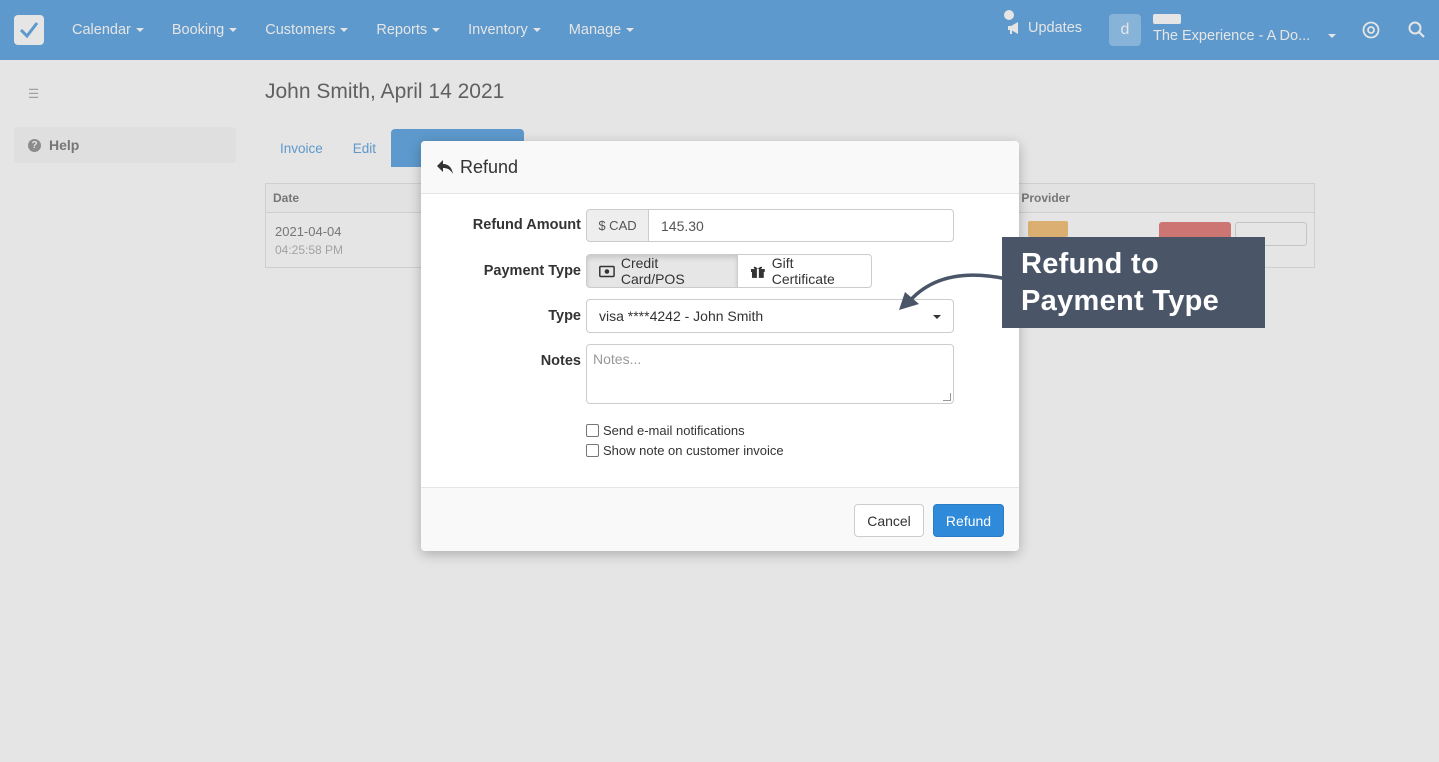  Describe the element at coordinates (720, 519) in the screenshot. I see `modal-footer: Cancel Refund` at that location.